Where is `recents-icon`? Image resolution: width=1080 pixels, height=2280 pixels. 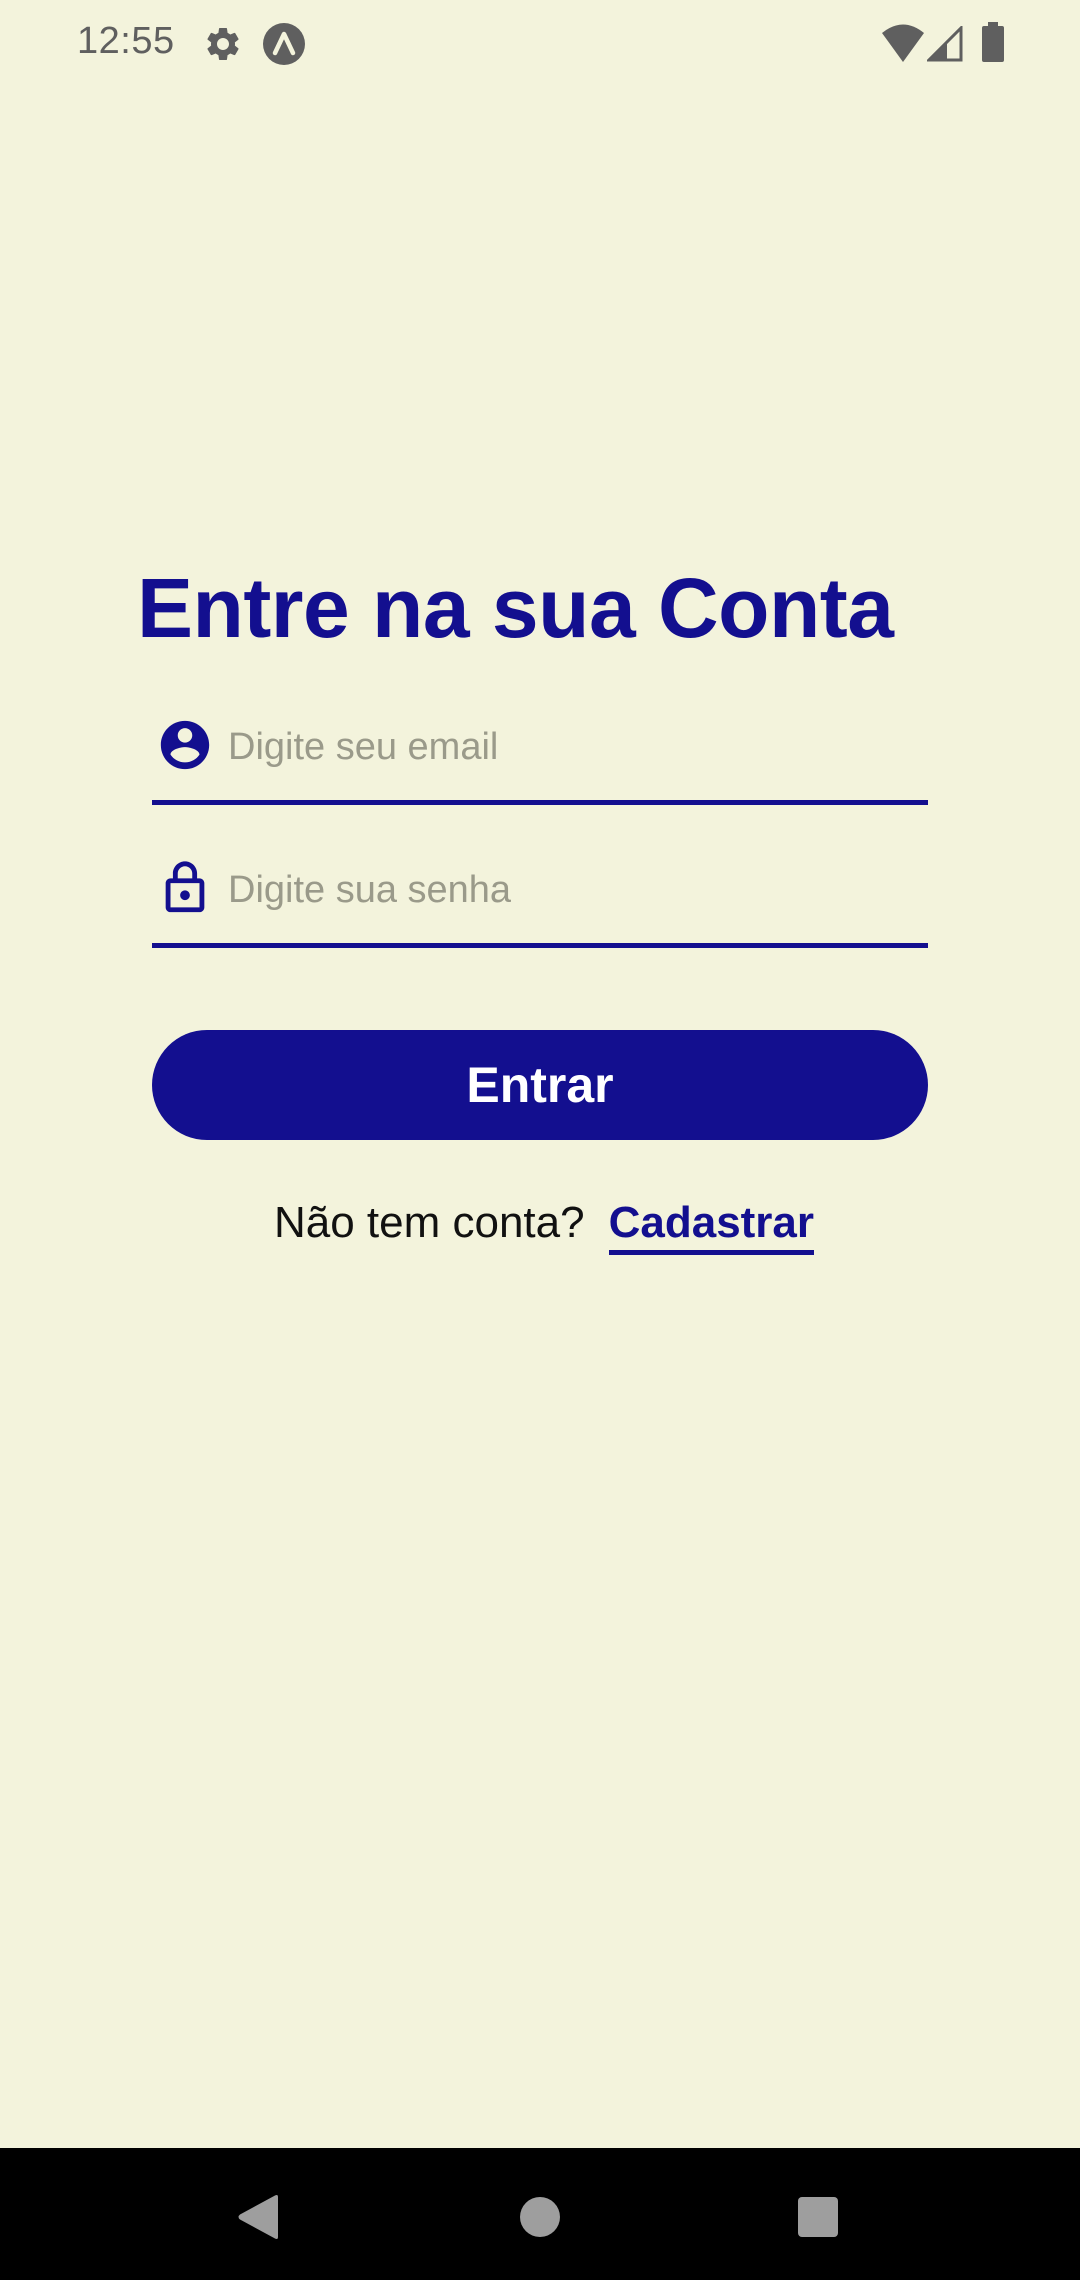 recents-icon is located at coordinates (818, 2217).